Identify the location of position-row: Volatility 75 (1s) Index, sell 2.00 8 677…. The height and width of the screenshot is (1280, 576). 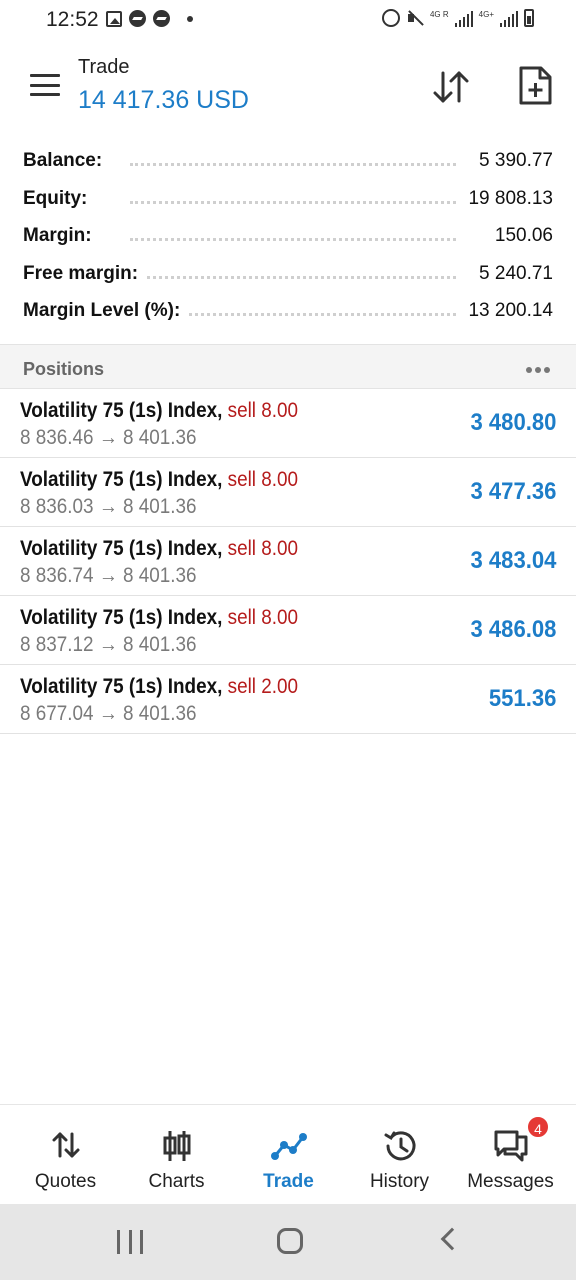
(288, 699).